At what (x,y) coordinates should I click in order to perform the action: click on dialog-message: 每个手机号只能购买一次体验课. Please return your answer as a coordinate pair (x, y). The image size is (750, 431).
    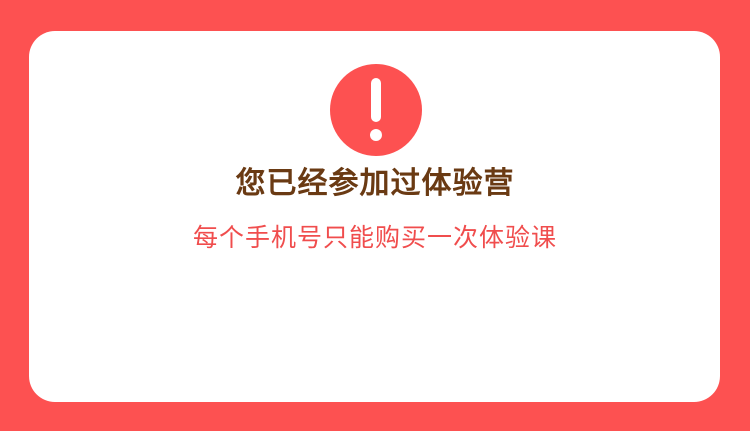
    Looking at the image, I should click on (374, 237).